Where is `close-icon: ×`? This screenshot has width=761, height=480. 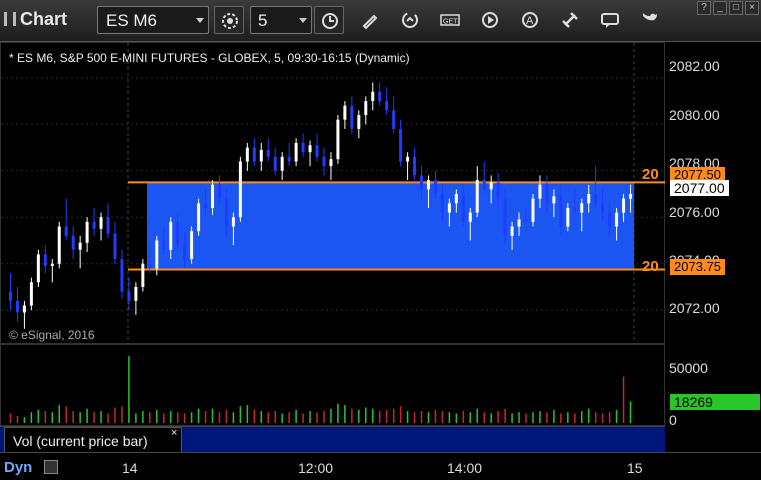 close-icon: × is located at coordinates (174, 433).